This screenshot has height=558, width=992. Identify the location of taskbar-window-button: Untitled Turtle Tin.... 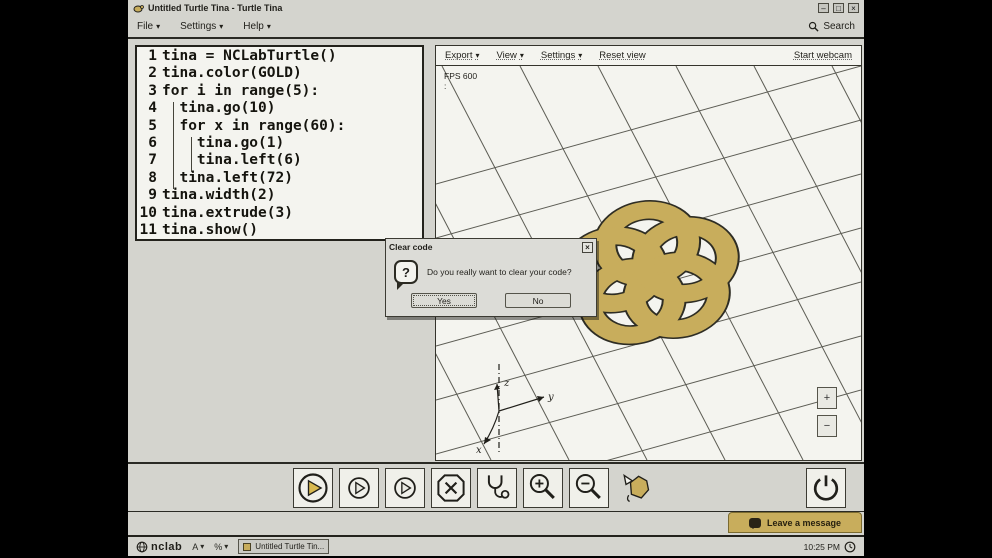
(284, 546).